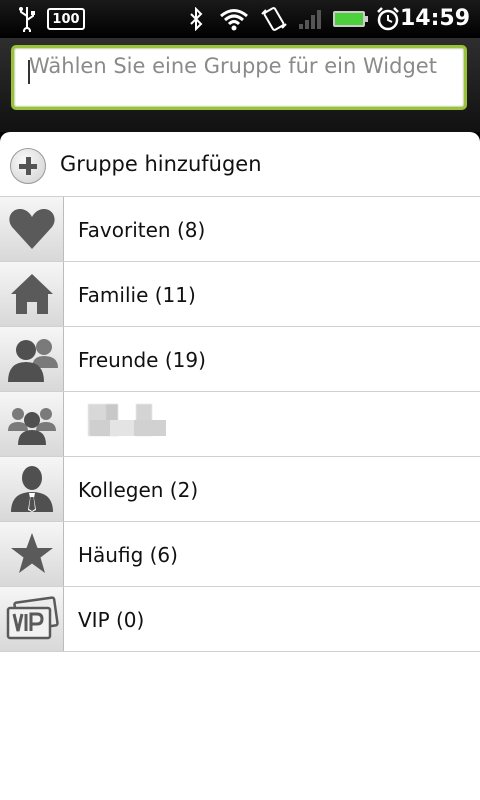  I want to click on plus-icon, so click(28, 166).